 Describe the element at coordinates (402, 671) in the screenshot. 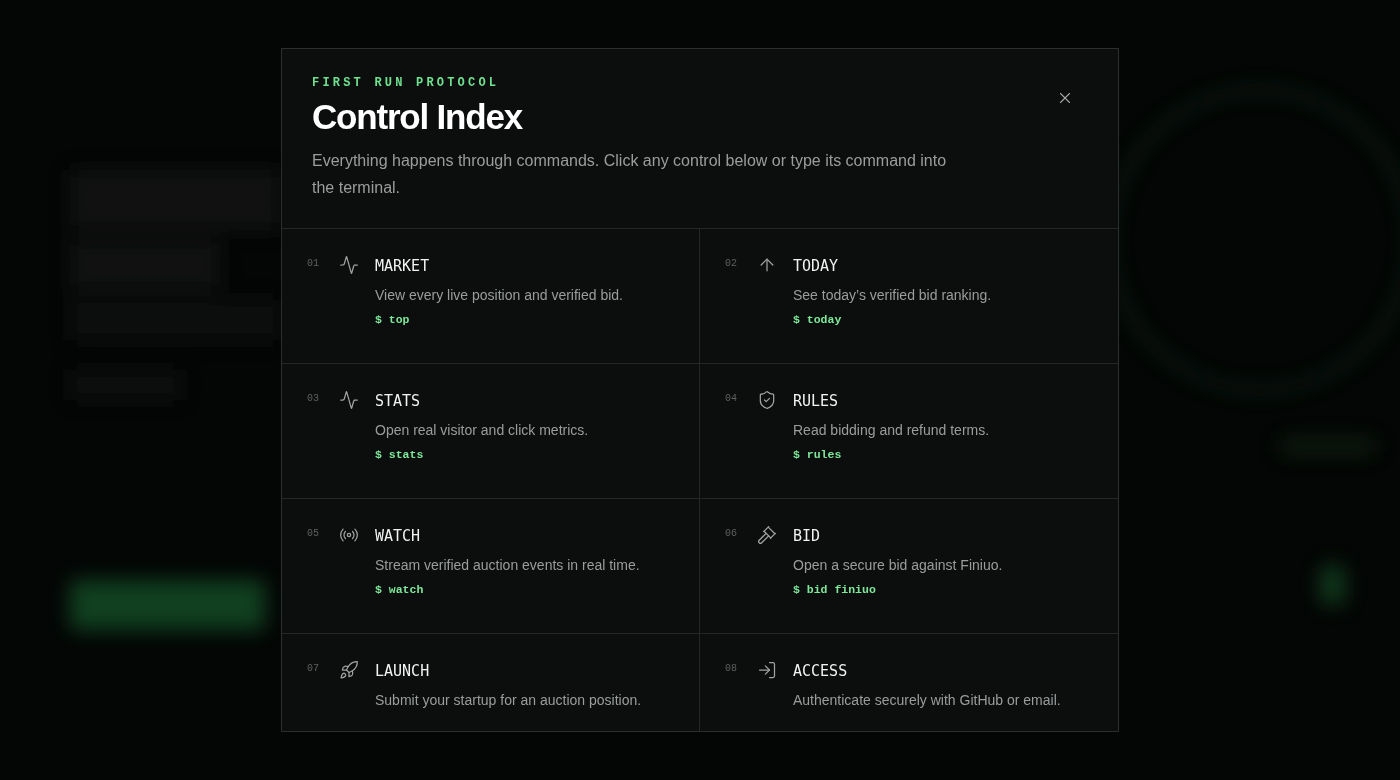

I see `control-name: LAUNCH` at that location.